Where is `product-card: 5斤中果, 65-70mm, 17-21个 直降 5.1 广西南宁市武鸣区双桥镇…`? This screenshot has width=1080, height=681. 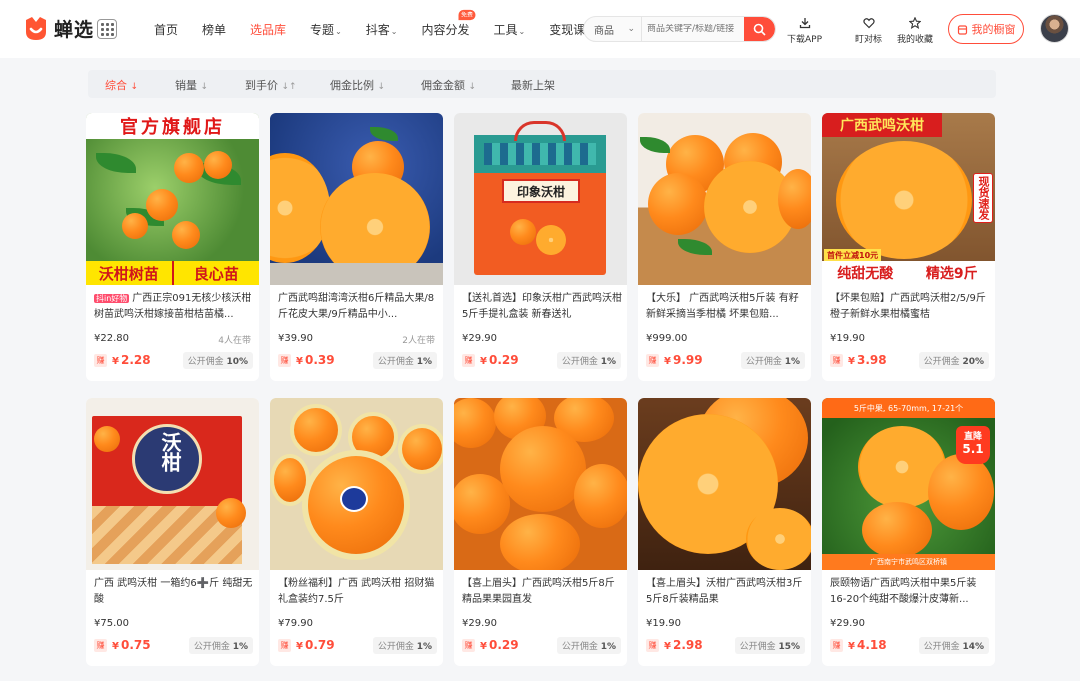 product-card: 5斤中果, 65-70mm, 17-21个 直降 5.1 广西南宁市武鸣区双桥镇… is located at coordinates (908, 532).